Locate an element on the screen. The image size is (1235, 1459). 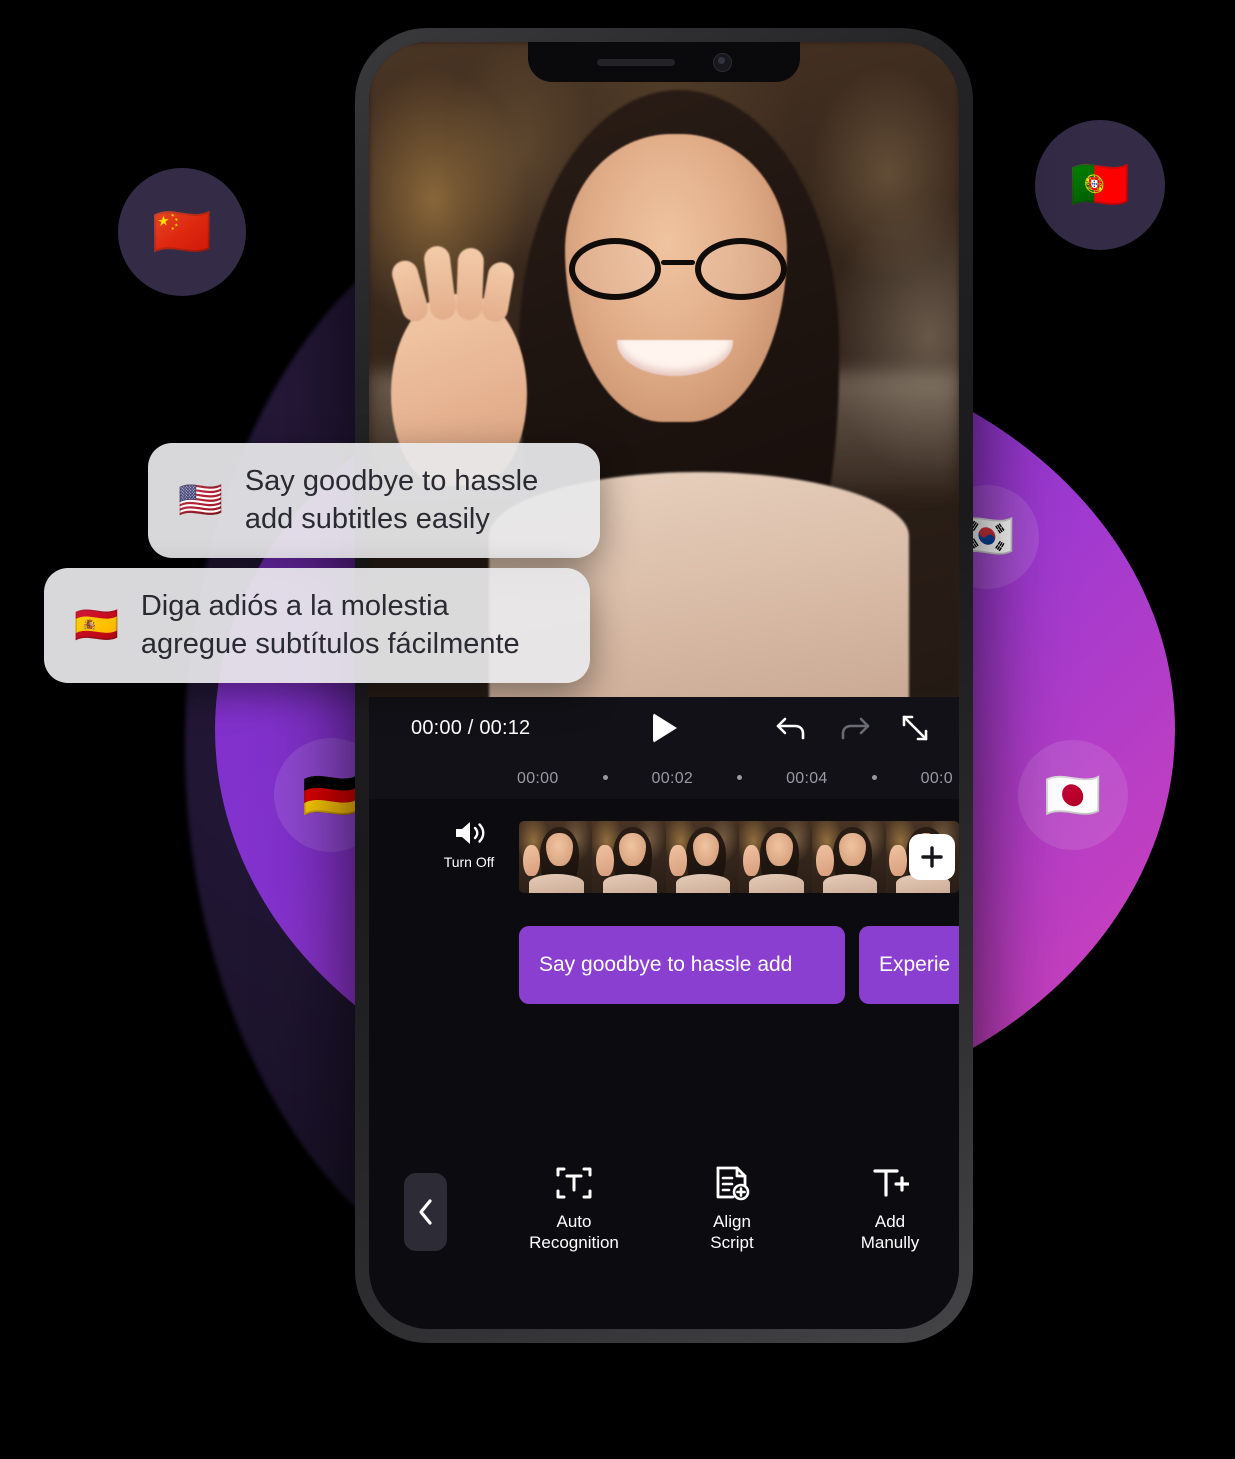
tool-label: Align Script is located at coordinates (732, 1232).